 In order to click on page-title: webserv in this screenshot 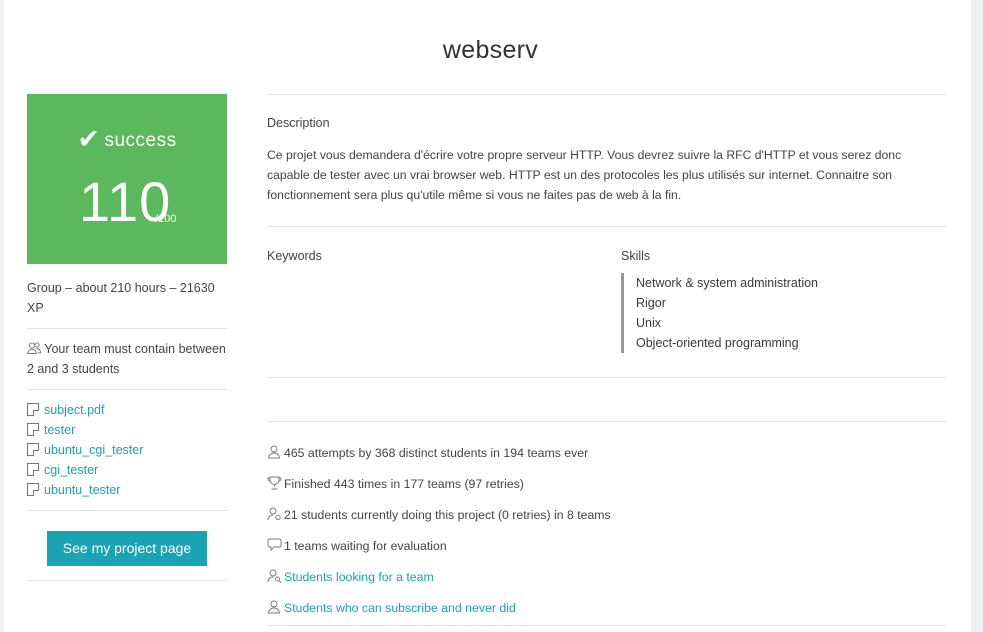, I will do `click(490, 50)`.